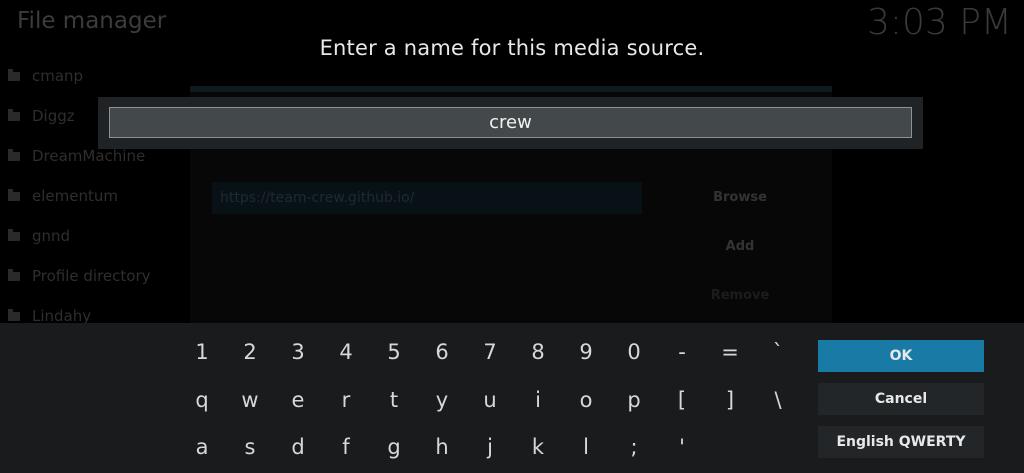 This screenshot has height=473, width=1024. Describe the element at coordinates (250, 447) in the screenshot. I see `key: s` at that location.